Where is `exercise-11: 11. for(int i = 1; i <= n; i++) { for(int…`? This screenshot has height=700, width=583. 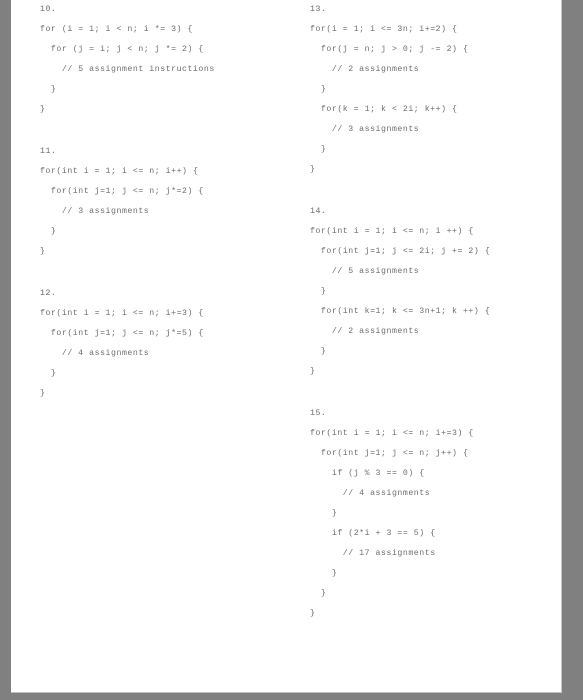 exercise-11: 11. for(int i = 1; i <= n; i++) { for(int… is located at coordinates (165, 202).